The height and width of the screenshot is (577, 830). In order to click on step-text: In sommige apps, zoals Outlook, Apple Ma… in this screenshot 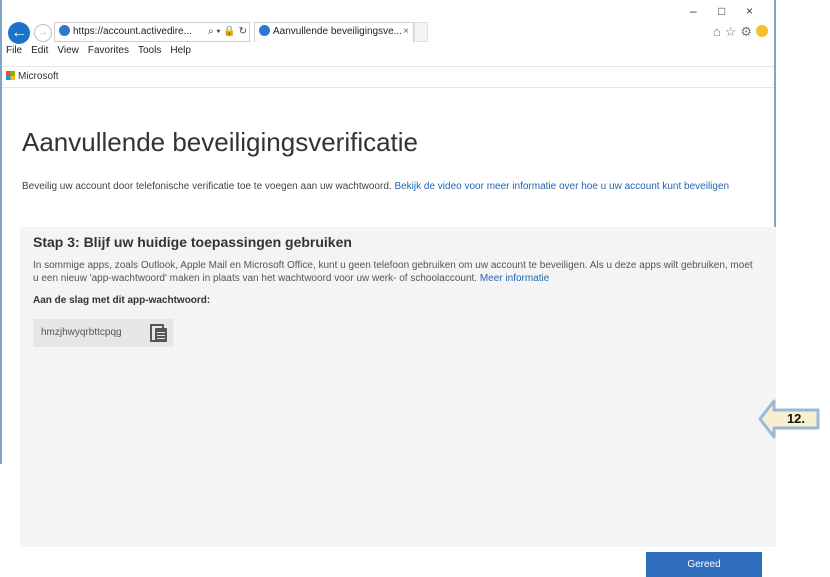, I will do `click(393, 272)`.